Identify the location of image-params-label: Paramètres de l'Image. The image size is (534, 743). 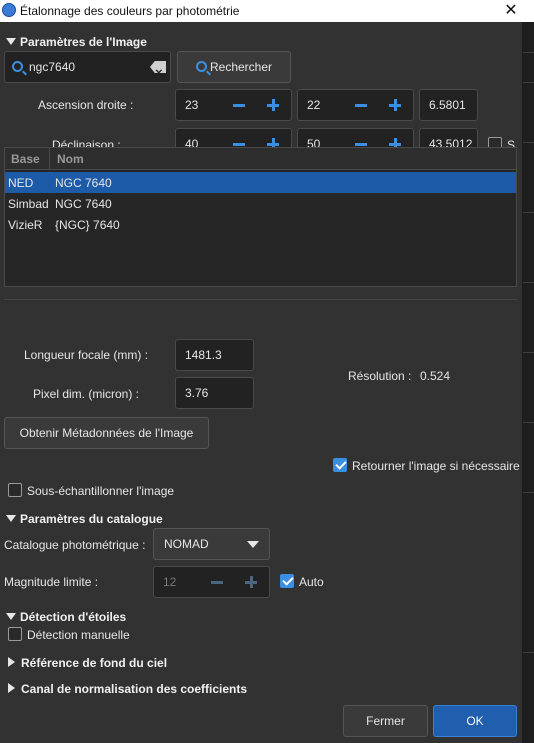
(83, 42).